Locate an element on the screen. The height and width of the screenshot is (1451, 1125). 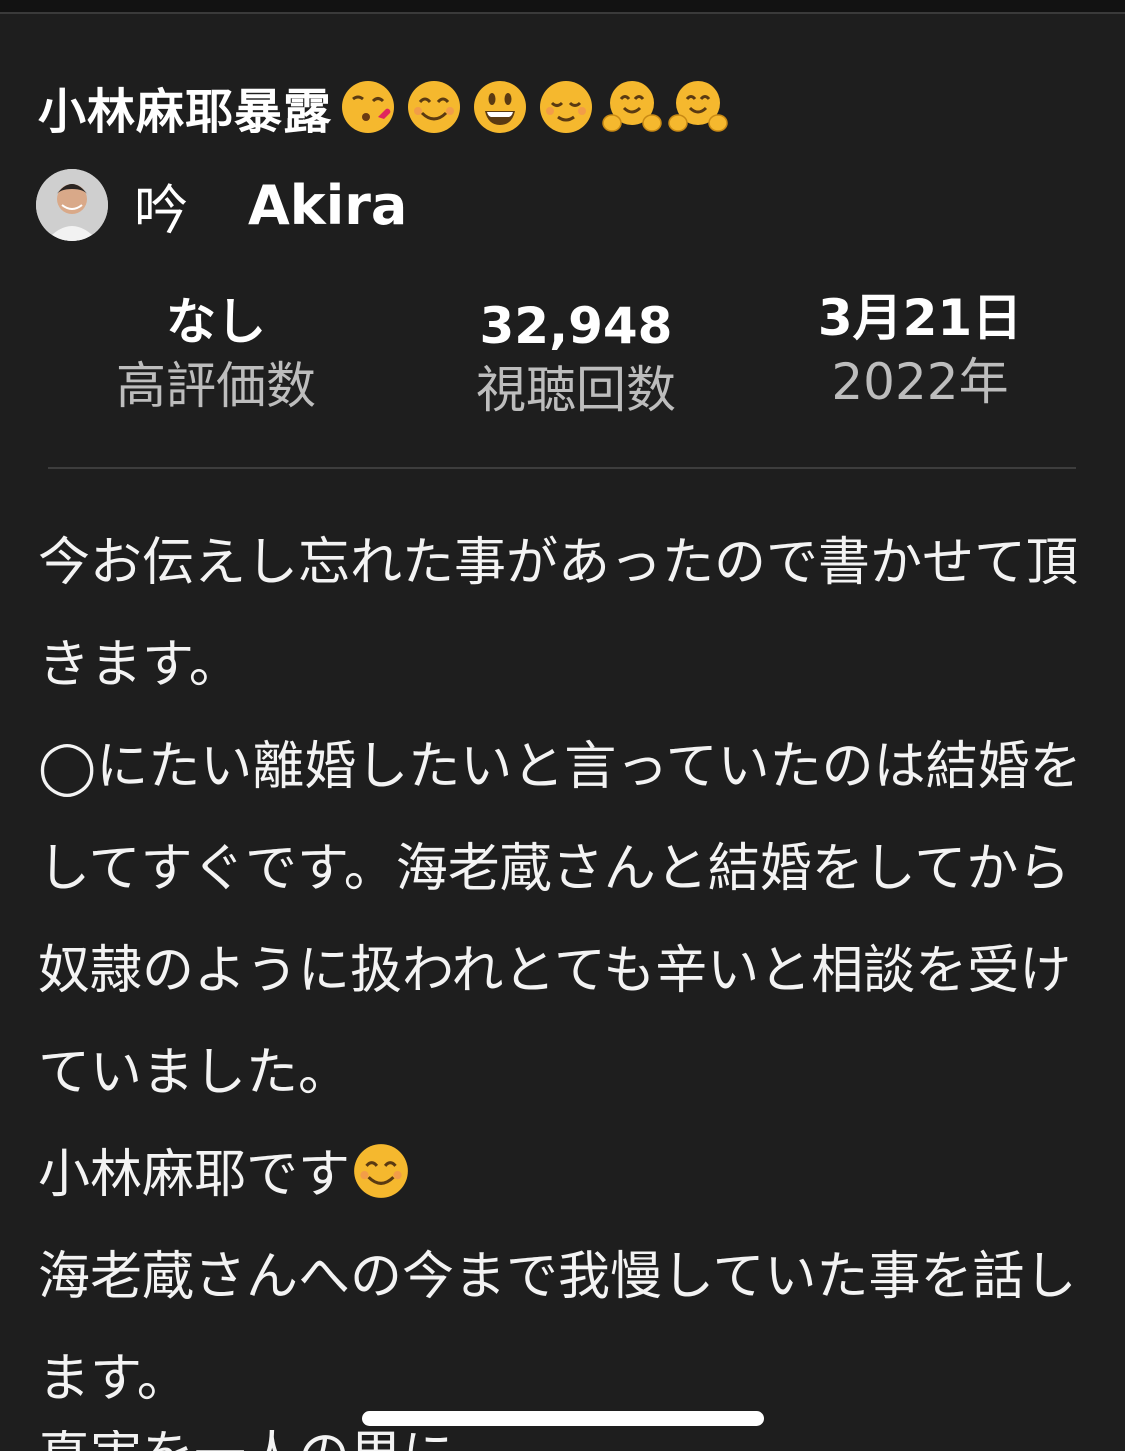
date-year: 2022年 is located at coordinates (920, 382).